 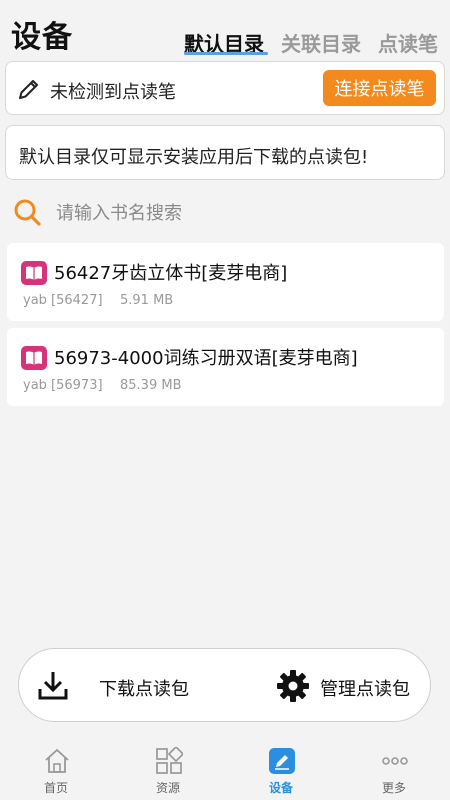 I want to click on nav-item-resources: 资源, so click(x=168, y=769).